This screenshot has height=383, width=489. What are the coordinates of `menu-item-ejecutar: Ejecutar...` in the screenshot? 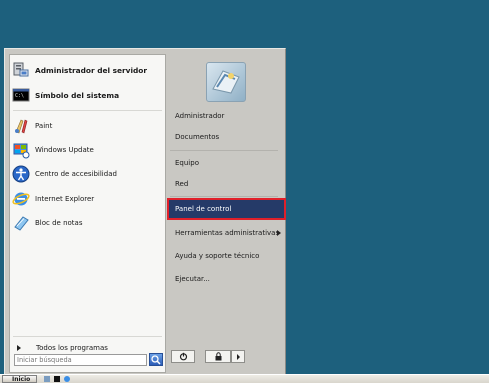 It's located at (226, 279).